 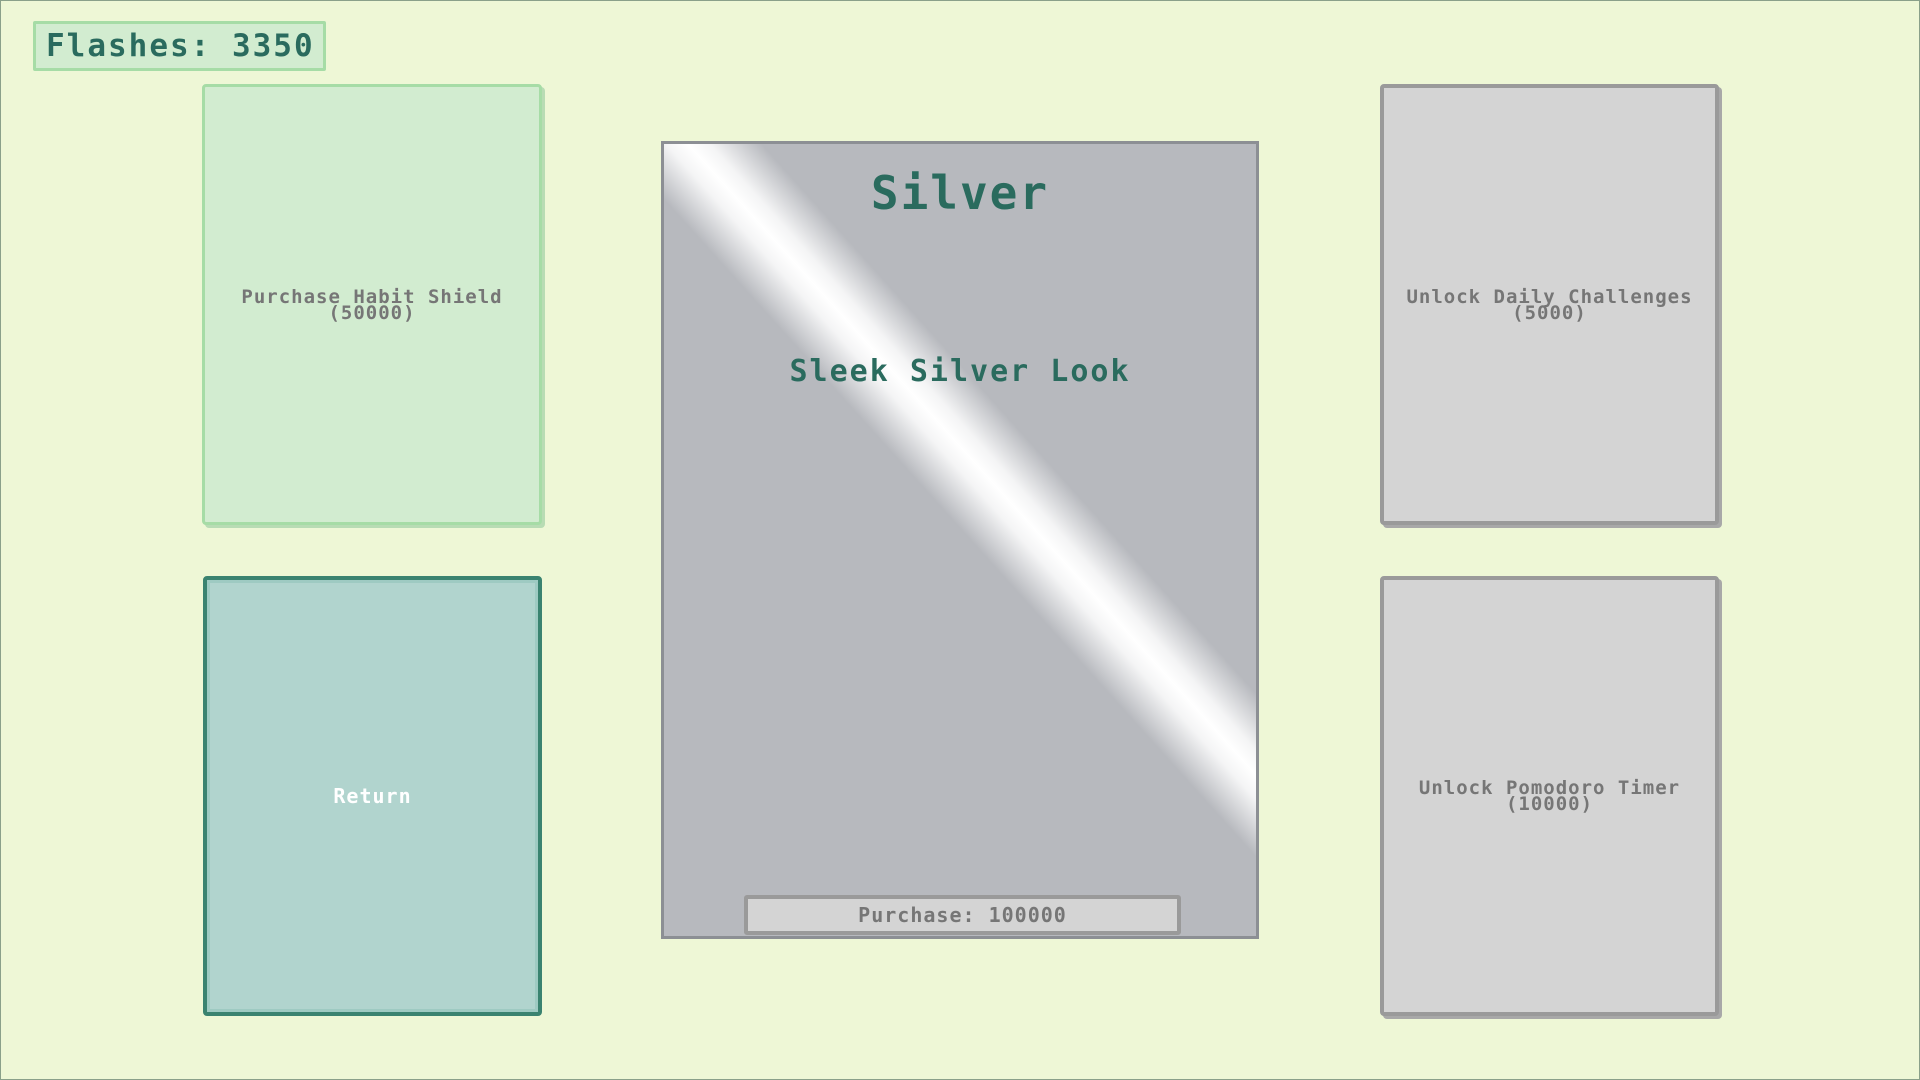 I want to click on habit-shield-price: (50000), so click(x=372, y=312).